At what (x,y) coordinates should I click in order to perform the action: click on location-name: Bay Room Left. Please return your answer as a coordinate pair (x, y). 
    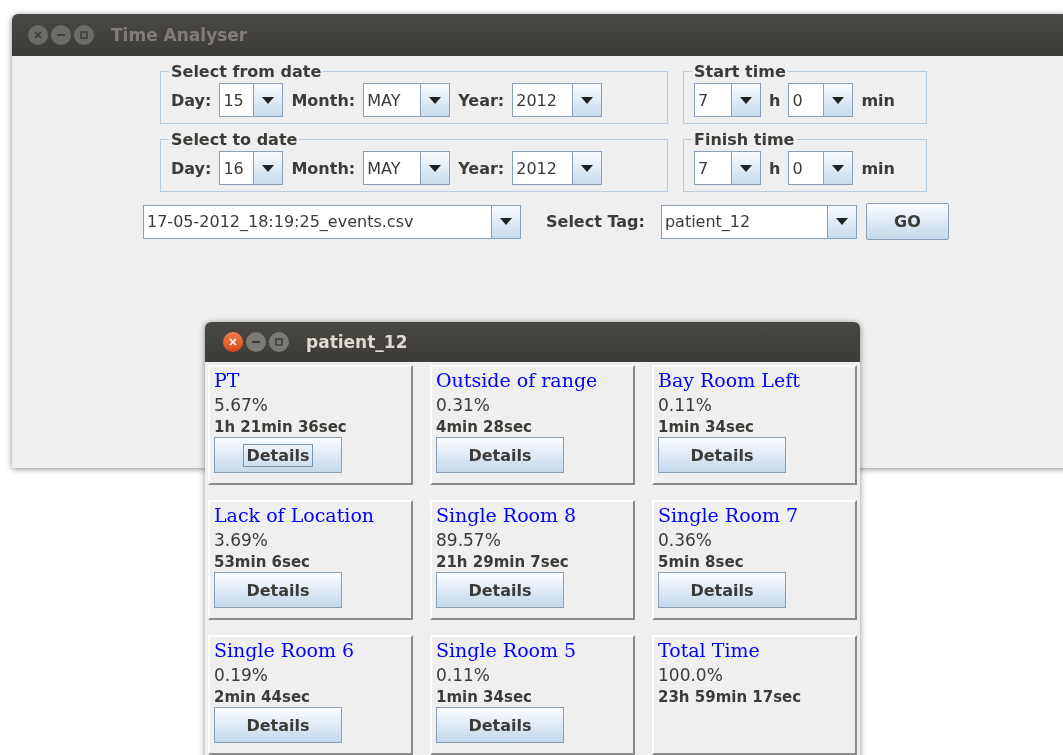
    Looking at the image, I should click on (729, 380).